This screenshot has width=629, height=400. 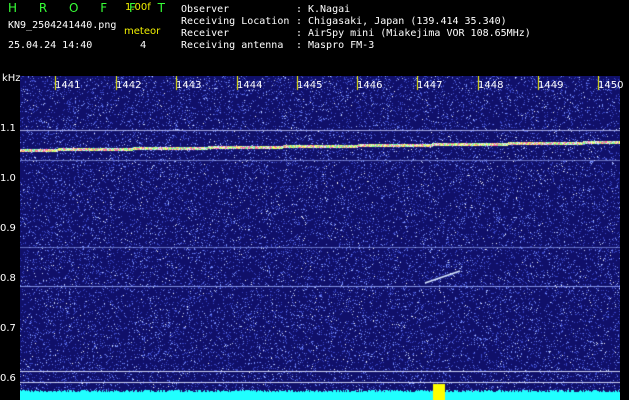 I want to click on y-tick-label: 0.8, so click(x=8, y=278).